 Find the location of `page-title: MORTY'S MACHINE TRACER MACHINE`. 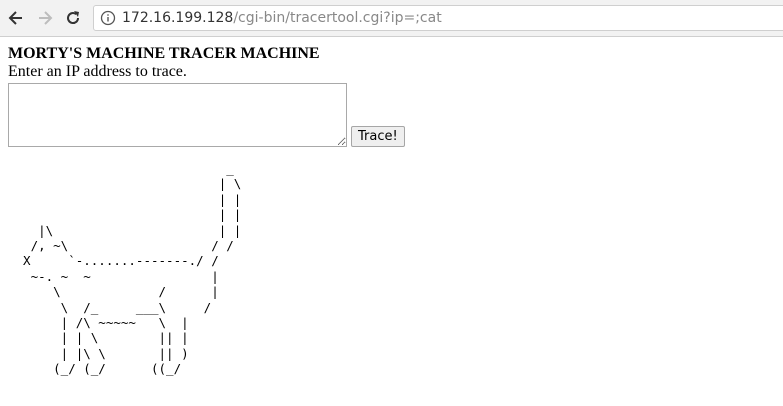

page-title: MORTY'S MACHINE TRACER MACHINE is located at coordinates (164, 53).